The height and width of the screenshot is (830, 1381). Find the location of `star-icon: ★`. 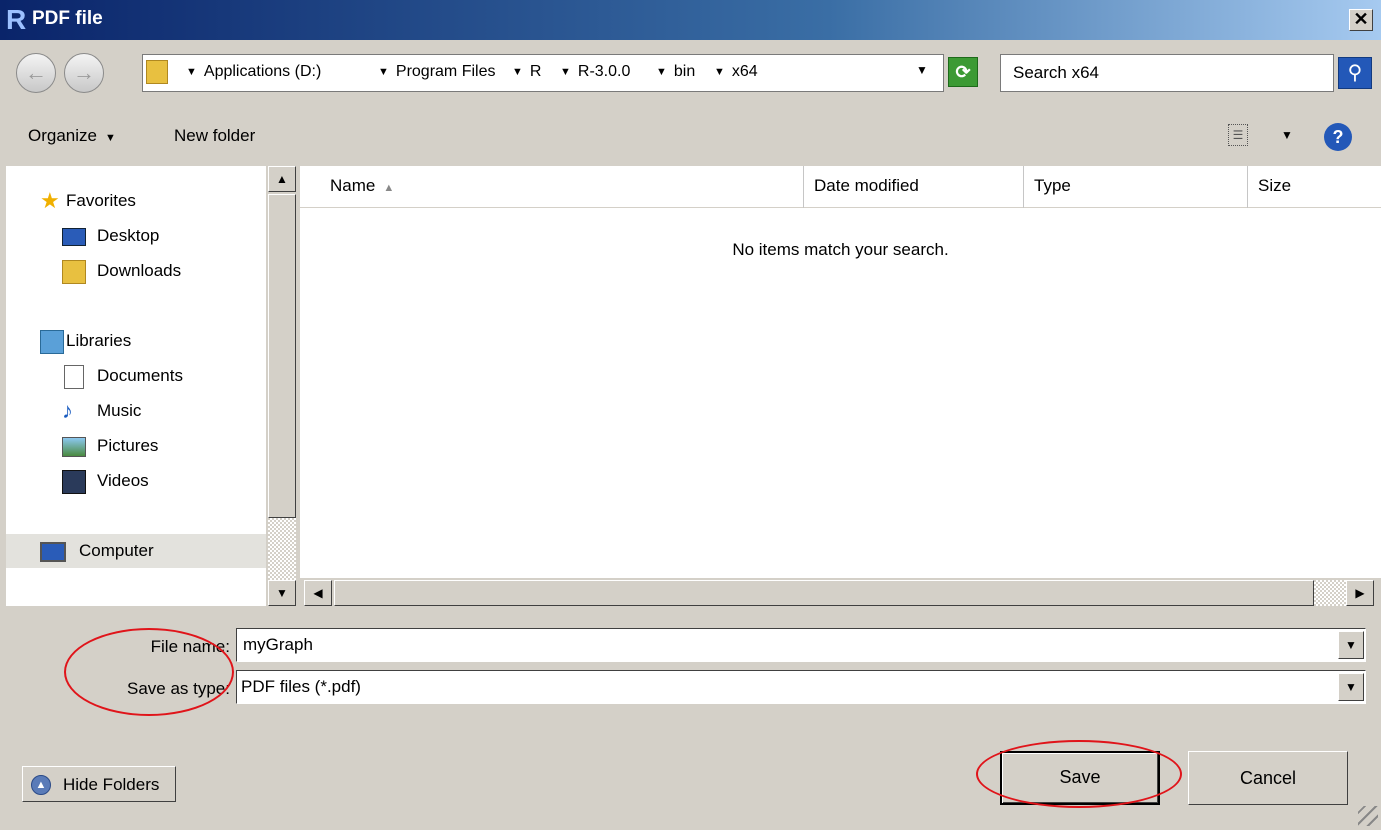

star-icon: ★ is located at coordinates (50, 200).